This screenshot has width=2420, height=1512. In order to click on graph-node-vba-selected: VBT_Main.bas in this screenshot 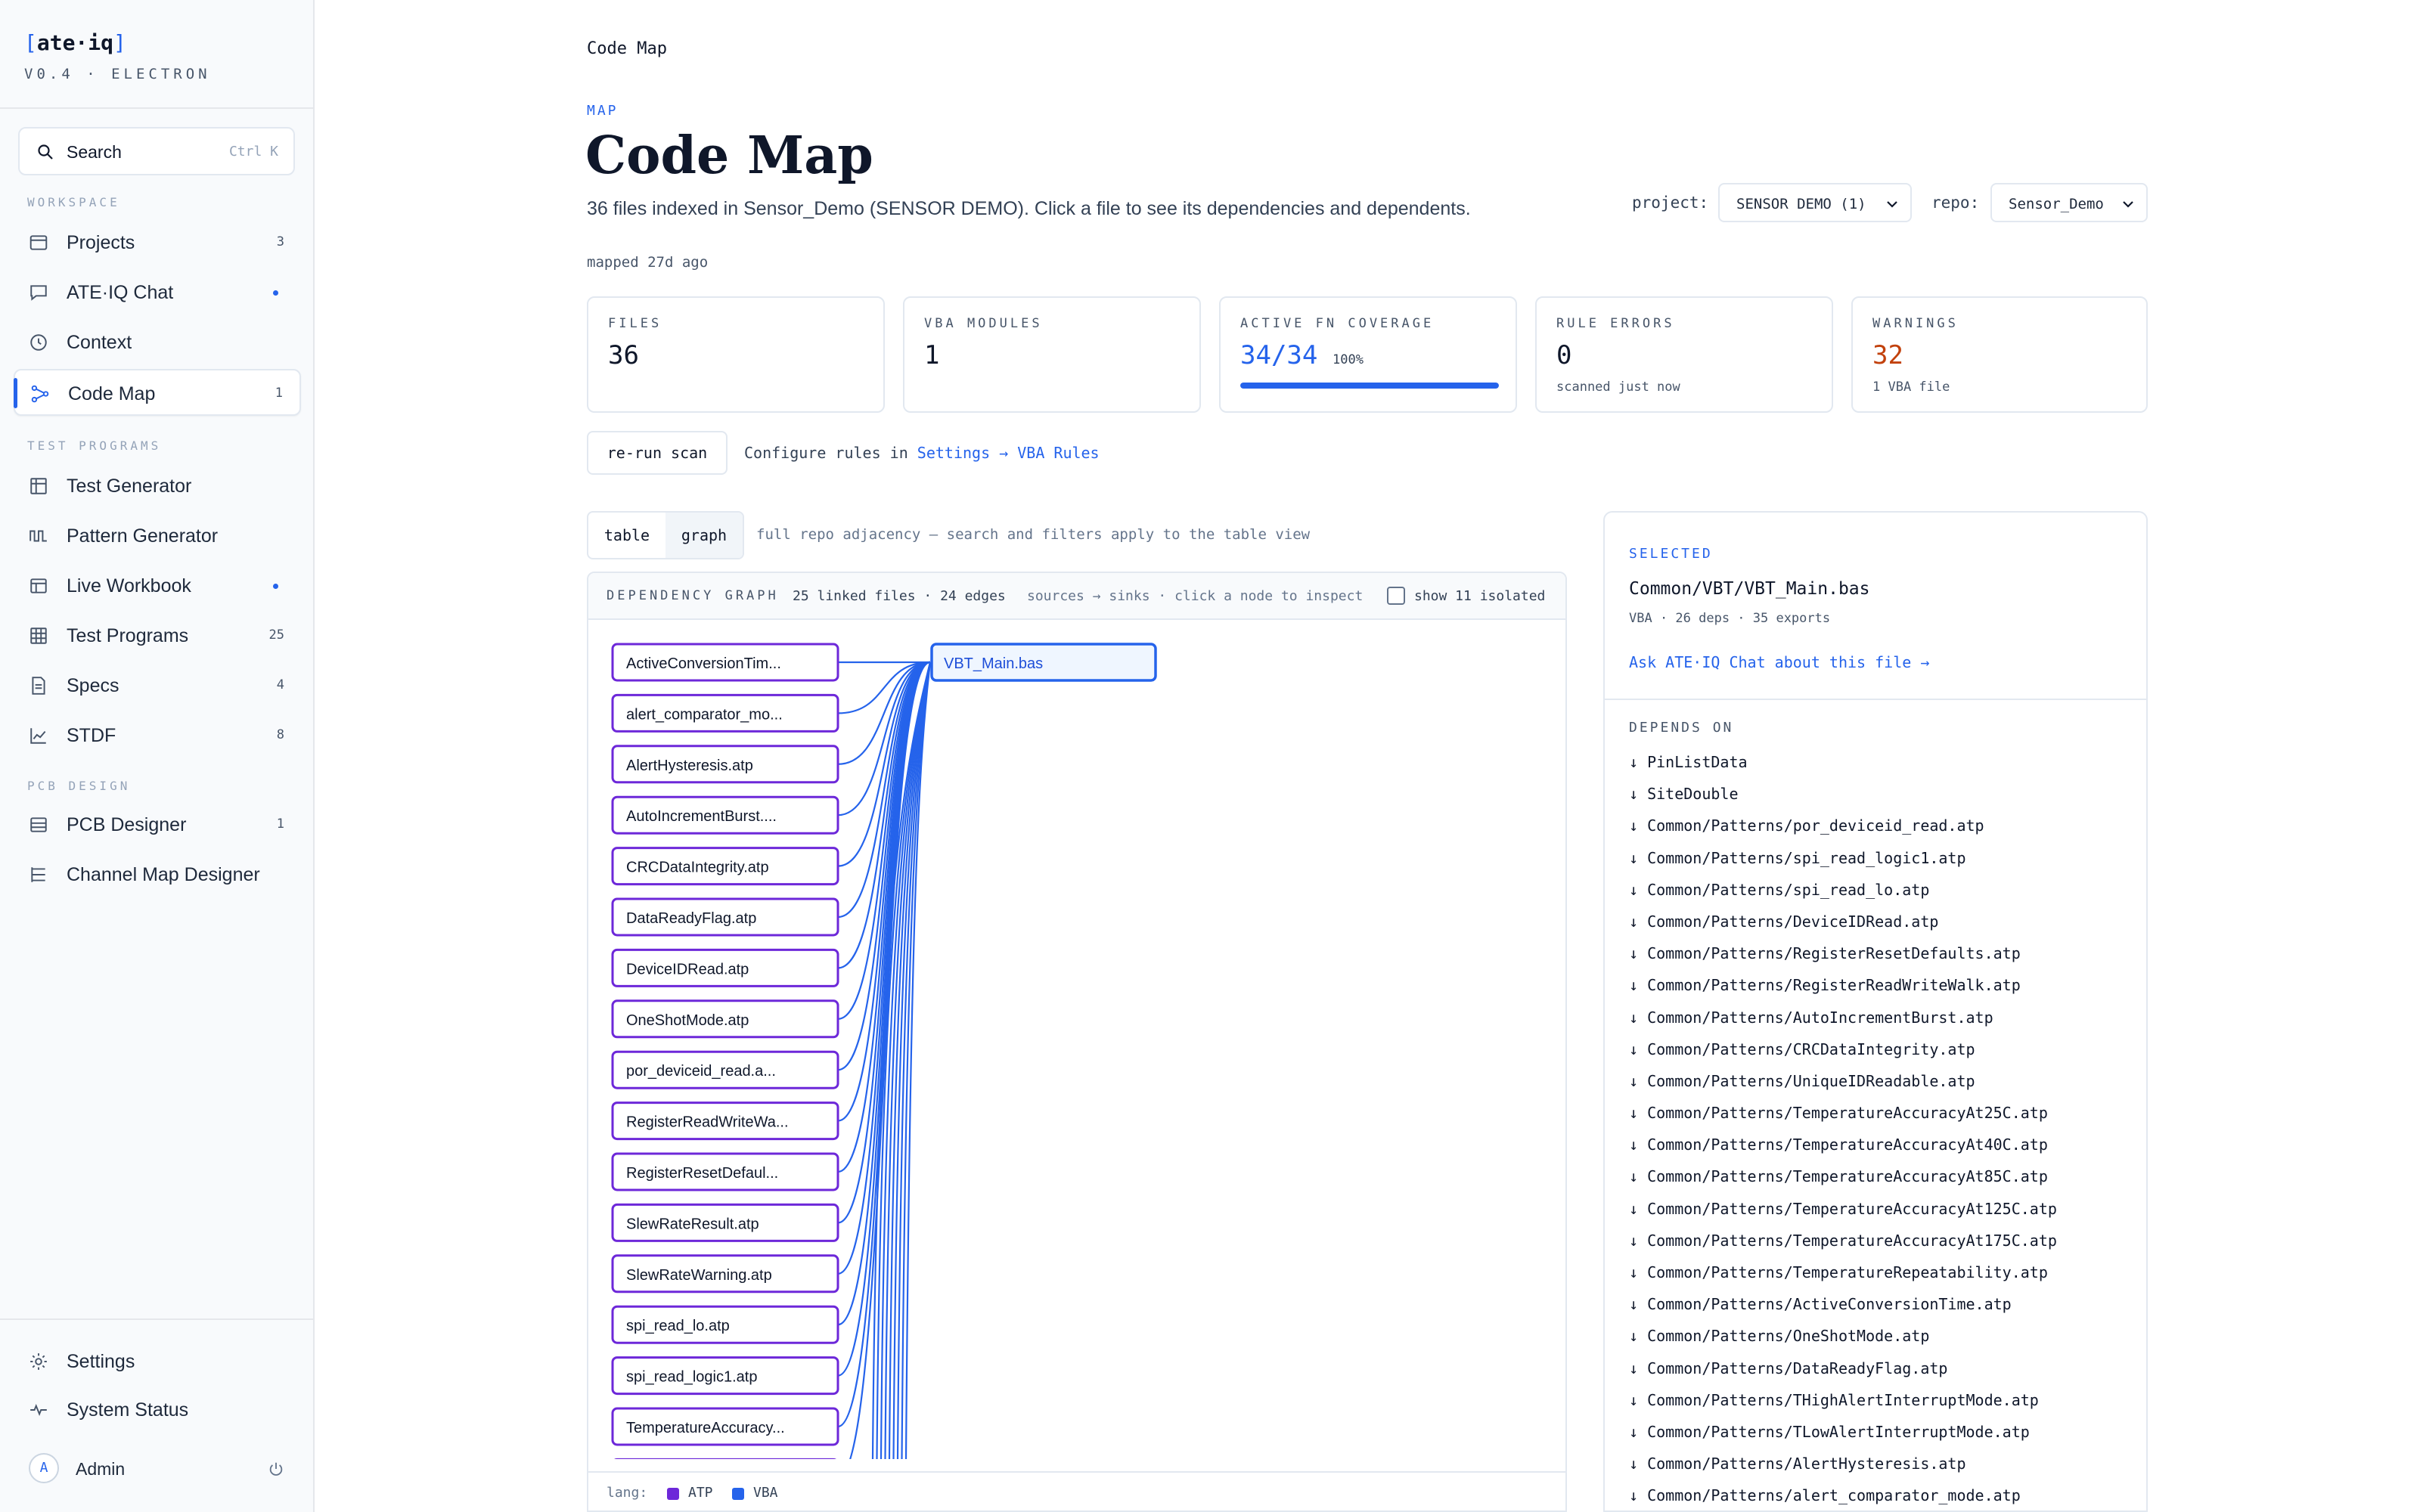, I will do `click(1043, 663)`.